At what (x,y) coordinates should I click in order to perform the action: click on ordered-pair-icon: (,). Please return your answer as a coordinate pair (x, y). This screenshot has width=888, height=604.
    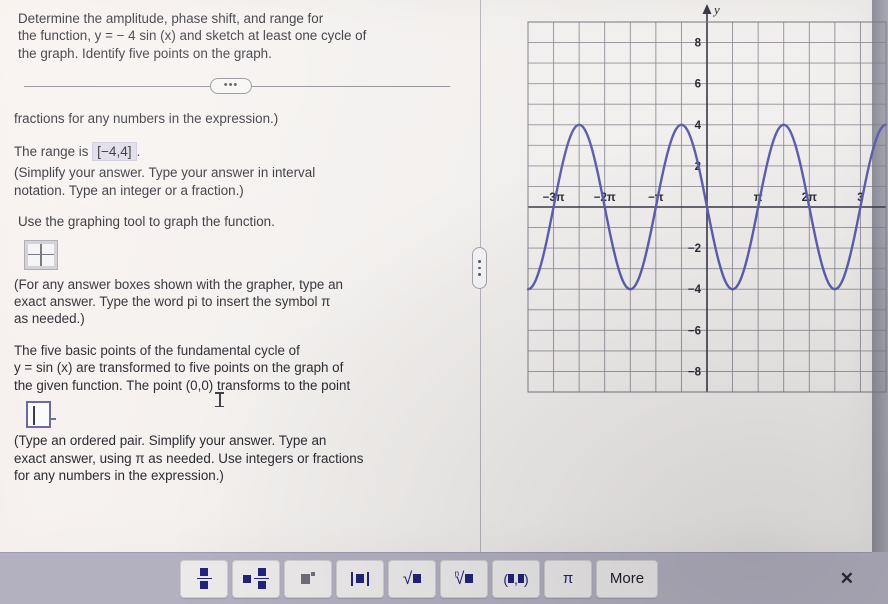
    Looking at the image, I should click on (516, 578).